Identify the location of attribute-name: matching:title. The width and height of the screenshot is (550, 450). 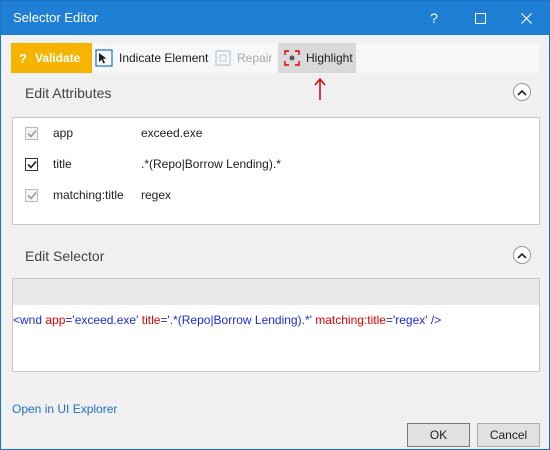
(88, 195).